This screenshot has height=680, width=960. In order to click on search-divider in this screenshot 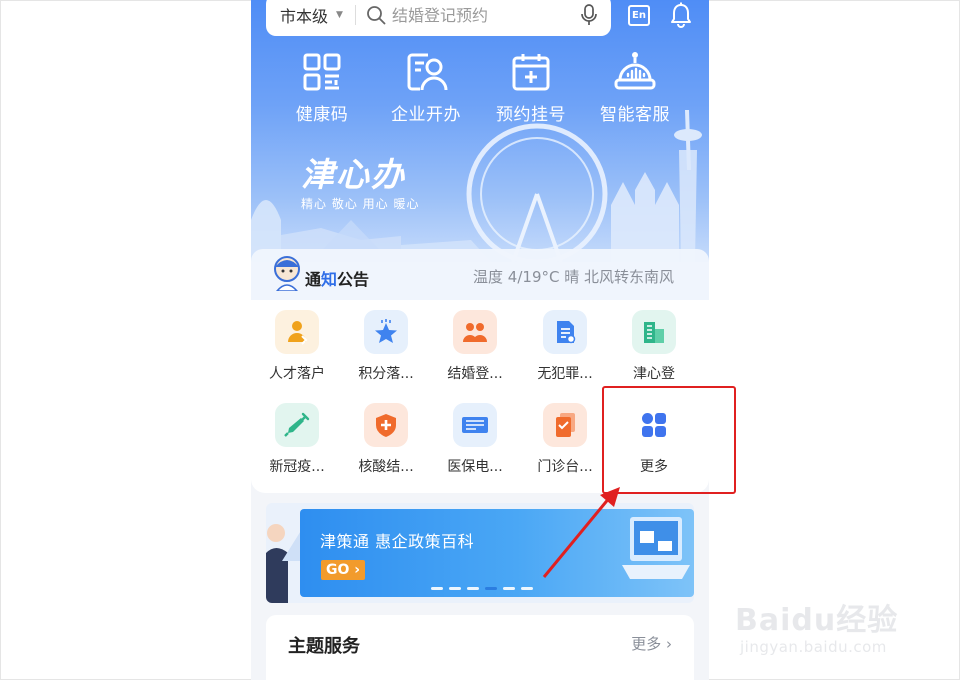, I will do `click(355, 15)`.